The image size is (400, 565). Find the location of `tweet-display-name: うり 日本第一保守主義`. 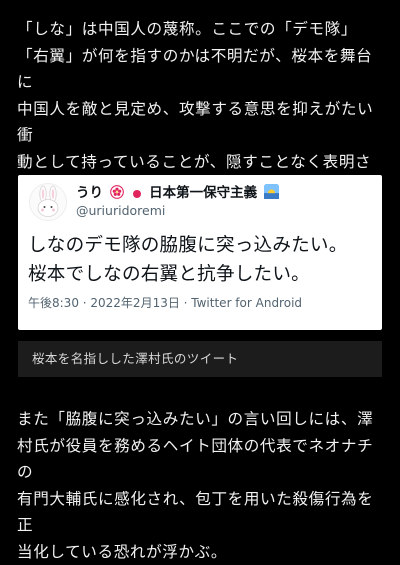

tweet-display-name: うり 日本第一保守主義 is located at coordinates (178, 194).